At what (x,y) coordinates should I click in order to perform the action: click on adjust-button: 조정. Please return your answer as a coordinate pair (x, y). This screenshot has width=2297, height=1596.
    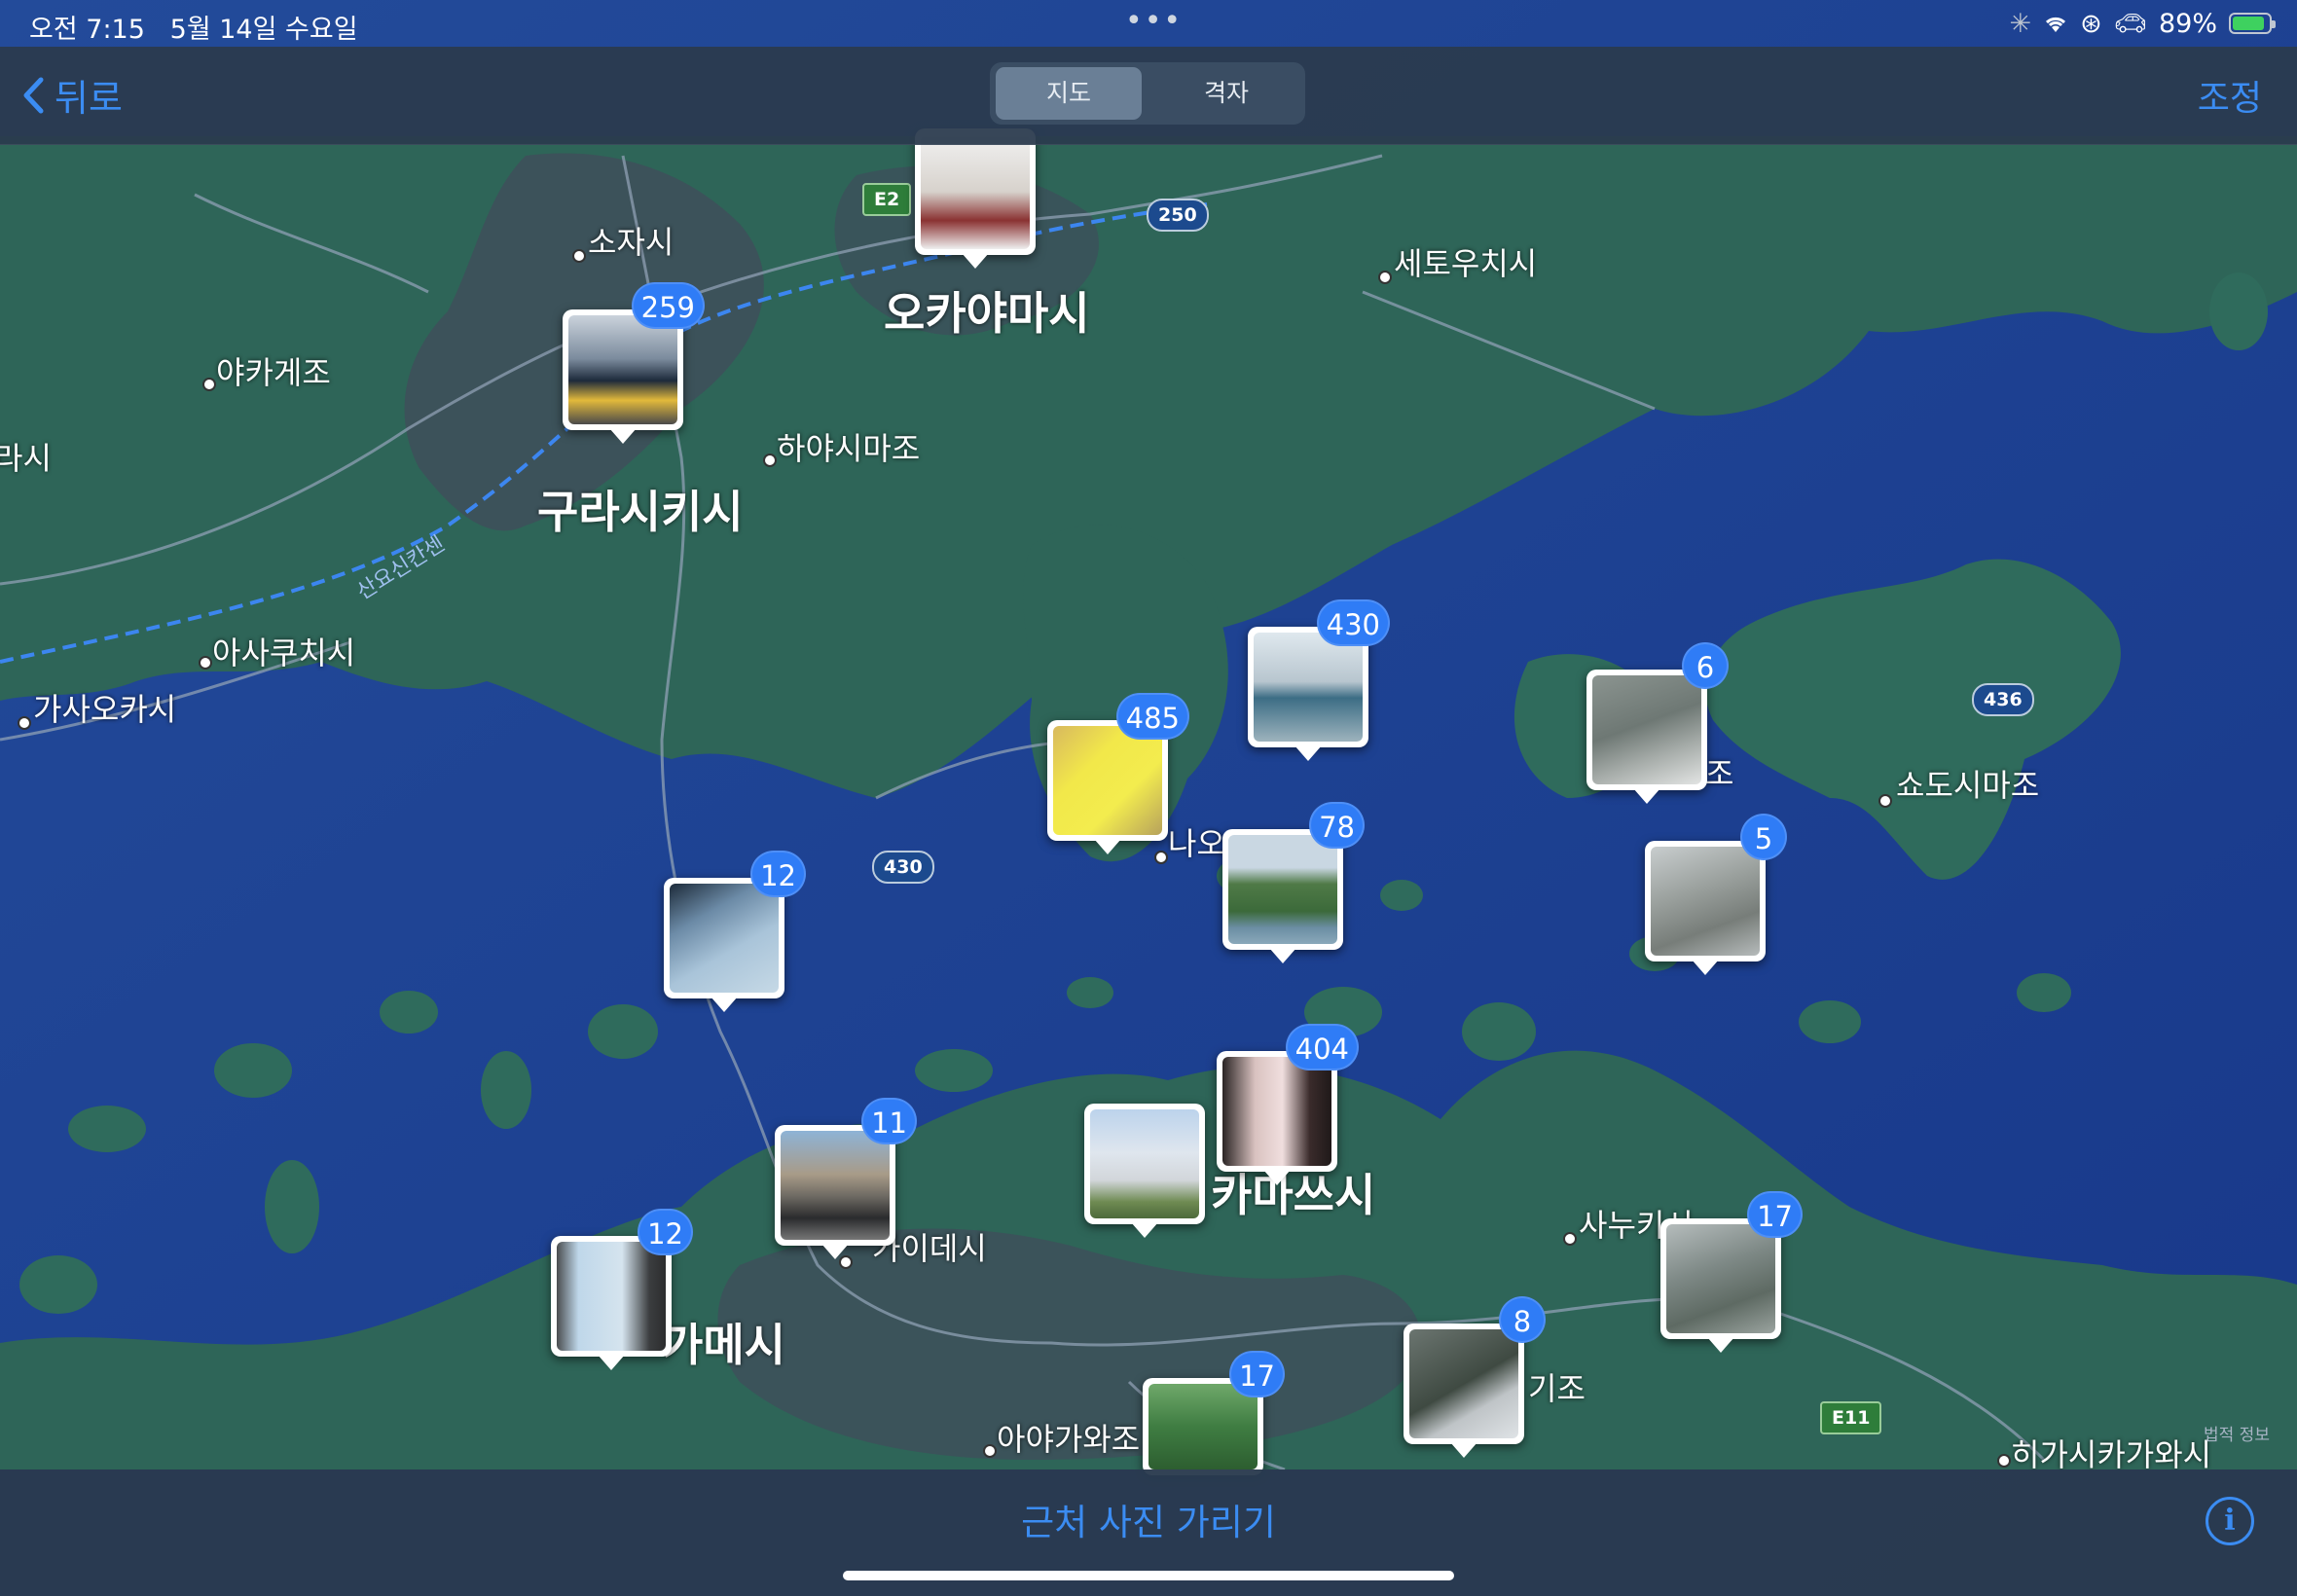
    Looking at the image, I should click on (2230, 95).